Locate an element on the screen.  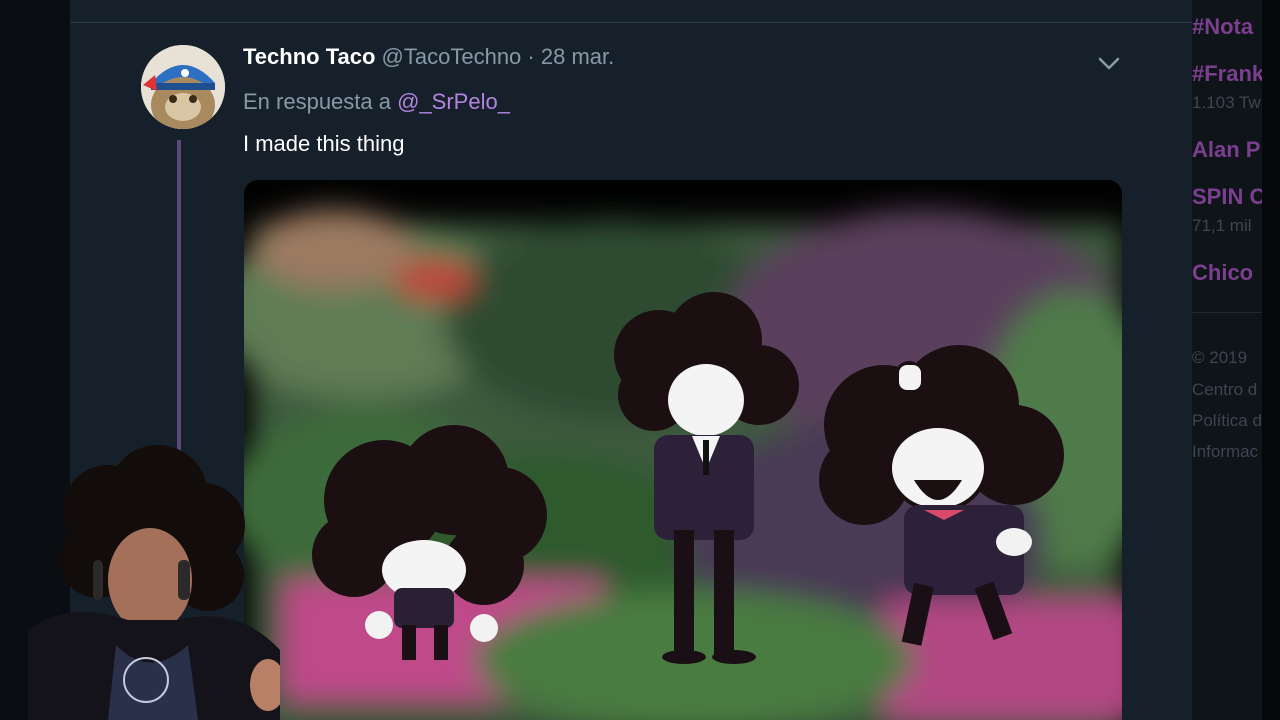
trend-item-1: #Nota is located at coordinates (1222, 27).